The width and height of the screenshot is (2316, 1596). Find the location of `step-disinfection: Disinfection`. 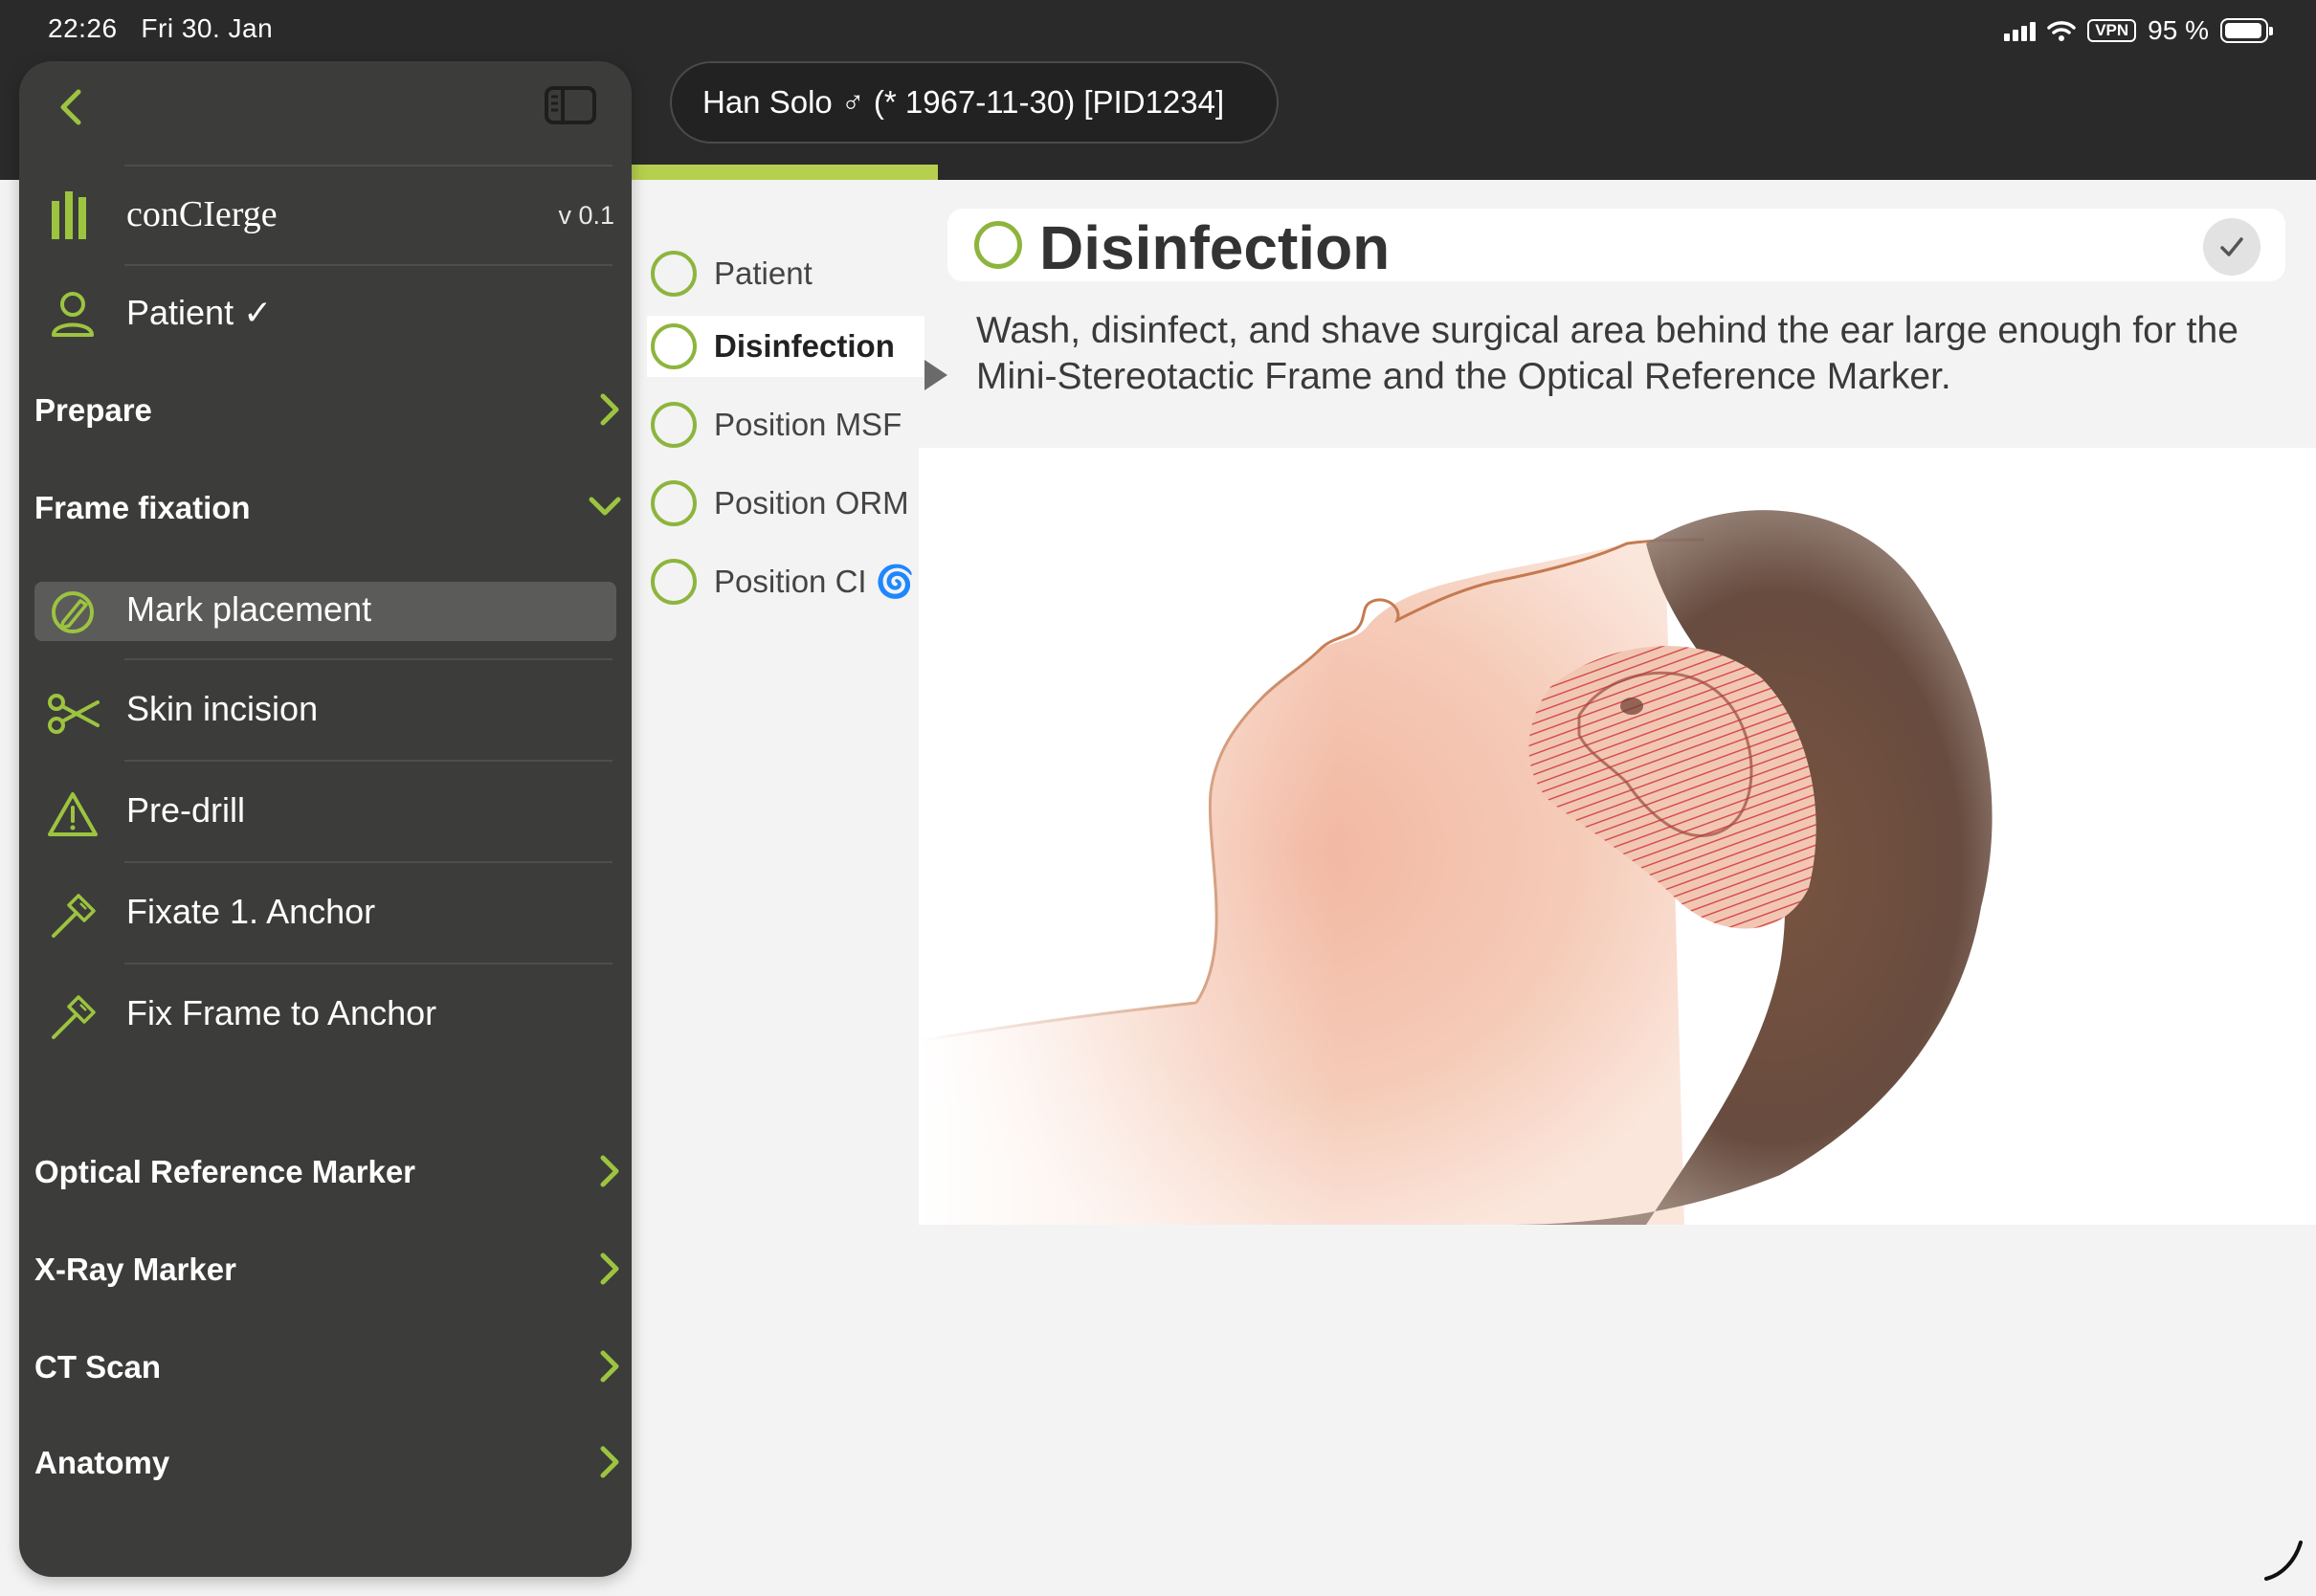

step-disinfection: Disinfection is located at coordinates (786, 347).